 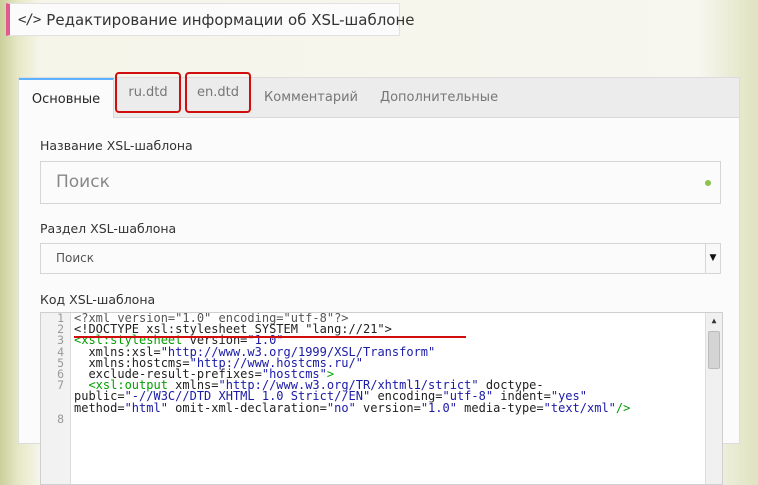 What do you see at coordinates (713, 398) in the screenshot?
I see `editor-scrollbar: ▲` at bounding box center [713, 398].